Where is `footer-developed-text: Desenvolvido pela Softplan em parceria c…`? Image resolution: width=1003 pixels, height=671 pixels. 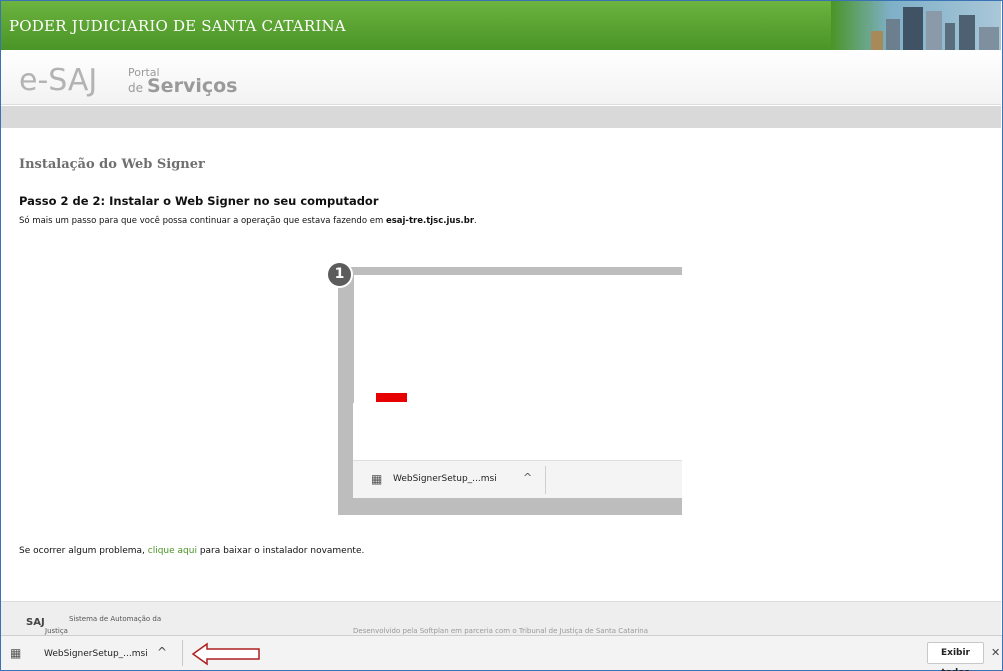
footer-developed-text: Desenvolvido pela Softplan em parceria c… is located at coordinates (501, 631).